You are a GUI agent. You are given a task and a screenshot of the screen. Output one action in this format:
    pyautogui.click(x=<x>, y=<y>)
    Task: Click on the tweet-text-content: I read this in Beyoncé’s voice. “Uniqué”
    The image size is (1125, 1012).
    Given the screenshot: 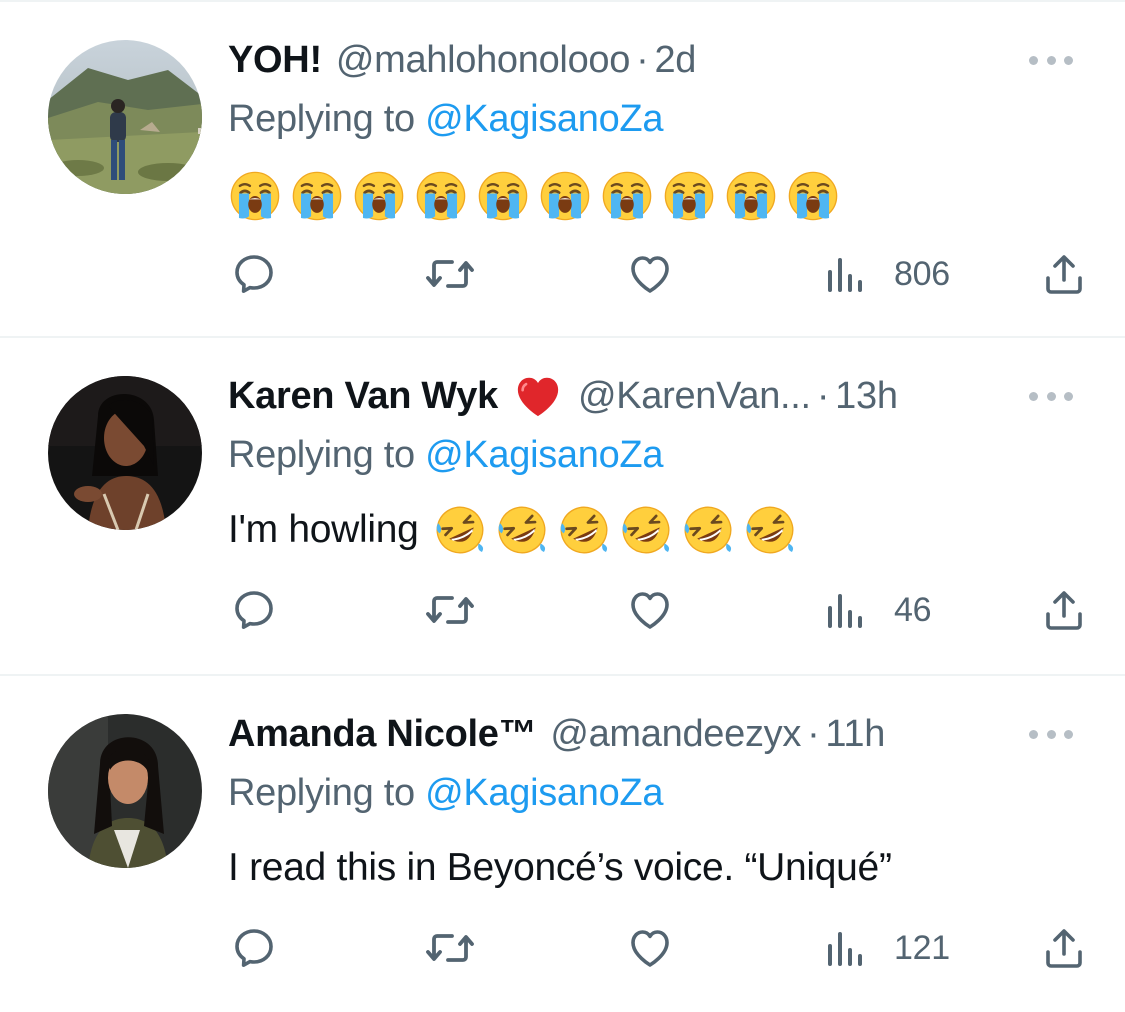 What is the action you would take?
    pyautogui.click(x=560, y=867)
    